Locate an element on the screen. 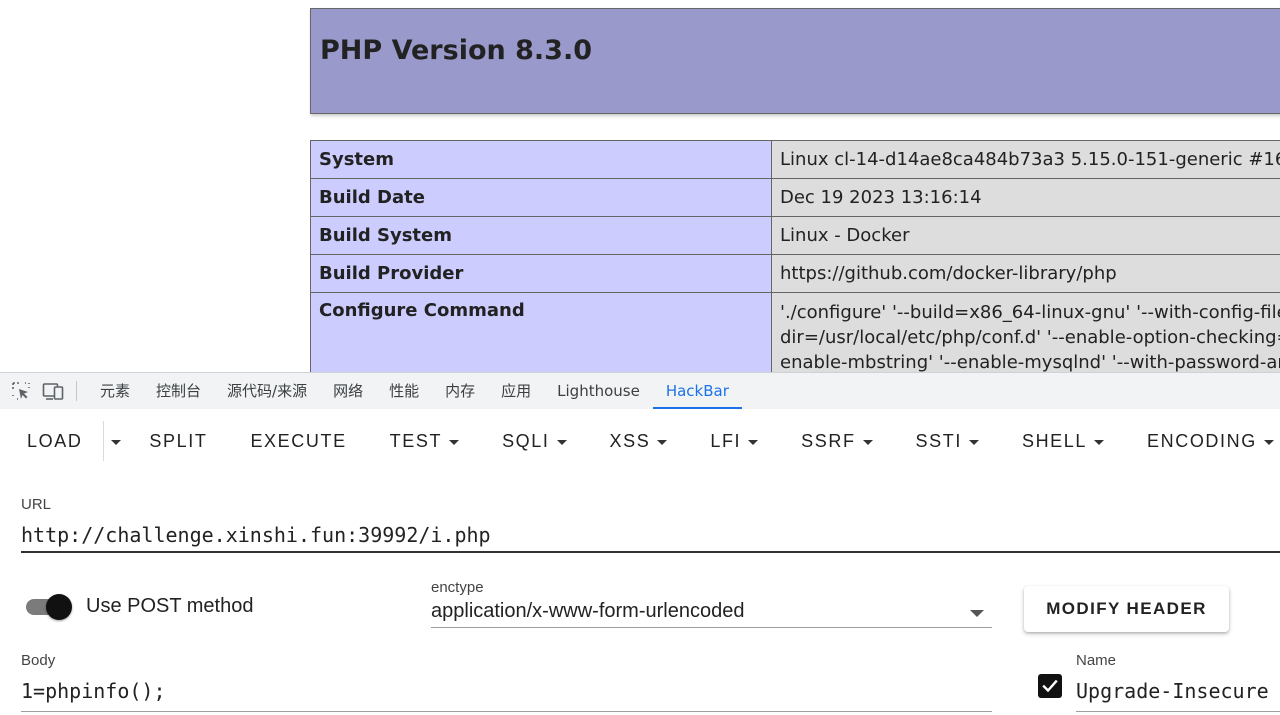  xss-menu-button: XSS is located at coordinates (639, 441).